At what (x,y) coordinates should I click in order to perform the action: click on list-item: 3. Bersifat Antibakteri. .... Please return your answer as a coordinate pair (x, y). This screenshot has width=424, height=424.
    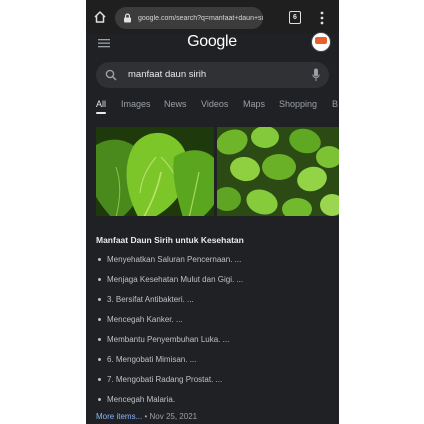
    Looking at the image, I should click on (145, 299).